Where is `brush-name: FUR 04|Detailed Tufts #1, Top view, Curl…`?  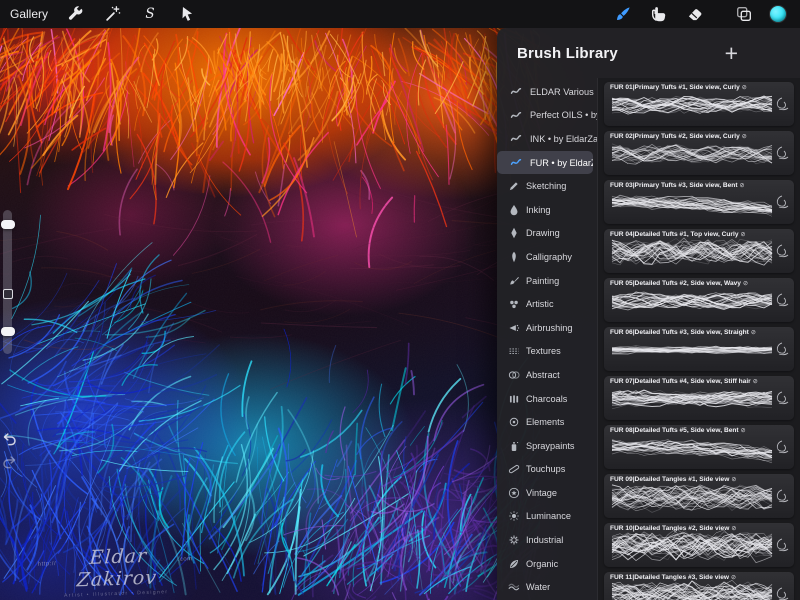
brush-name: FUR 04|Detailed Tufts #1, Top view, Curl… is located at coordinates (678, 234).